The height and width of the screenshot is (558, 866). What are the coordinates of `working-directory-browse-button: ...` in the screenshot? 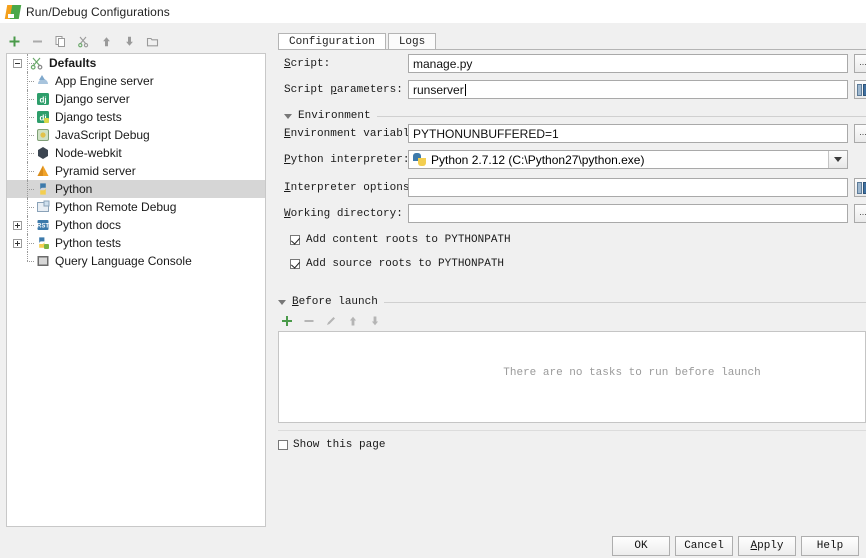 It's located at (860, 213).